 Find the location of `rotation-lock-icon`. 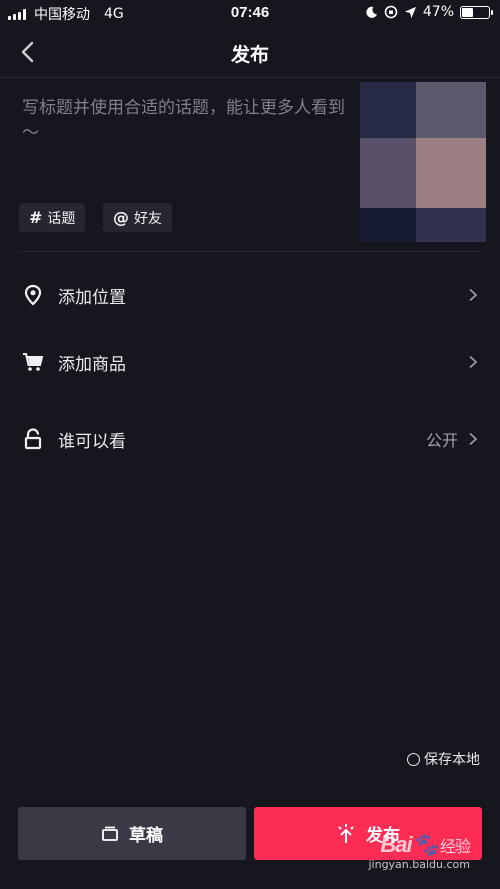

rotation-lock-icon is located at coordinates (391, 12).